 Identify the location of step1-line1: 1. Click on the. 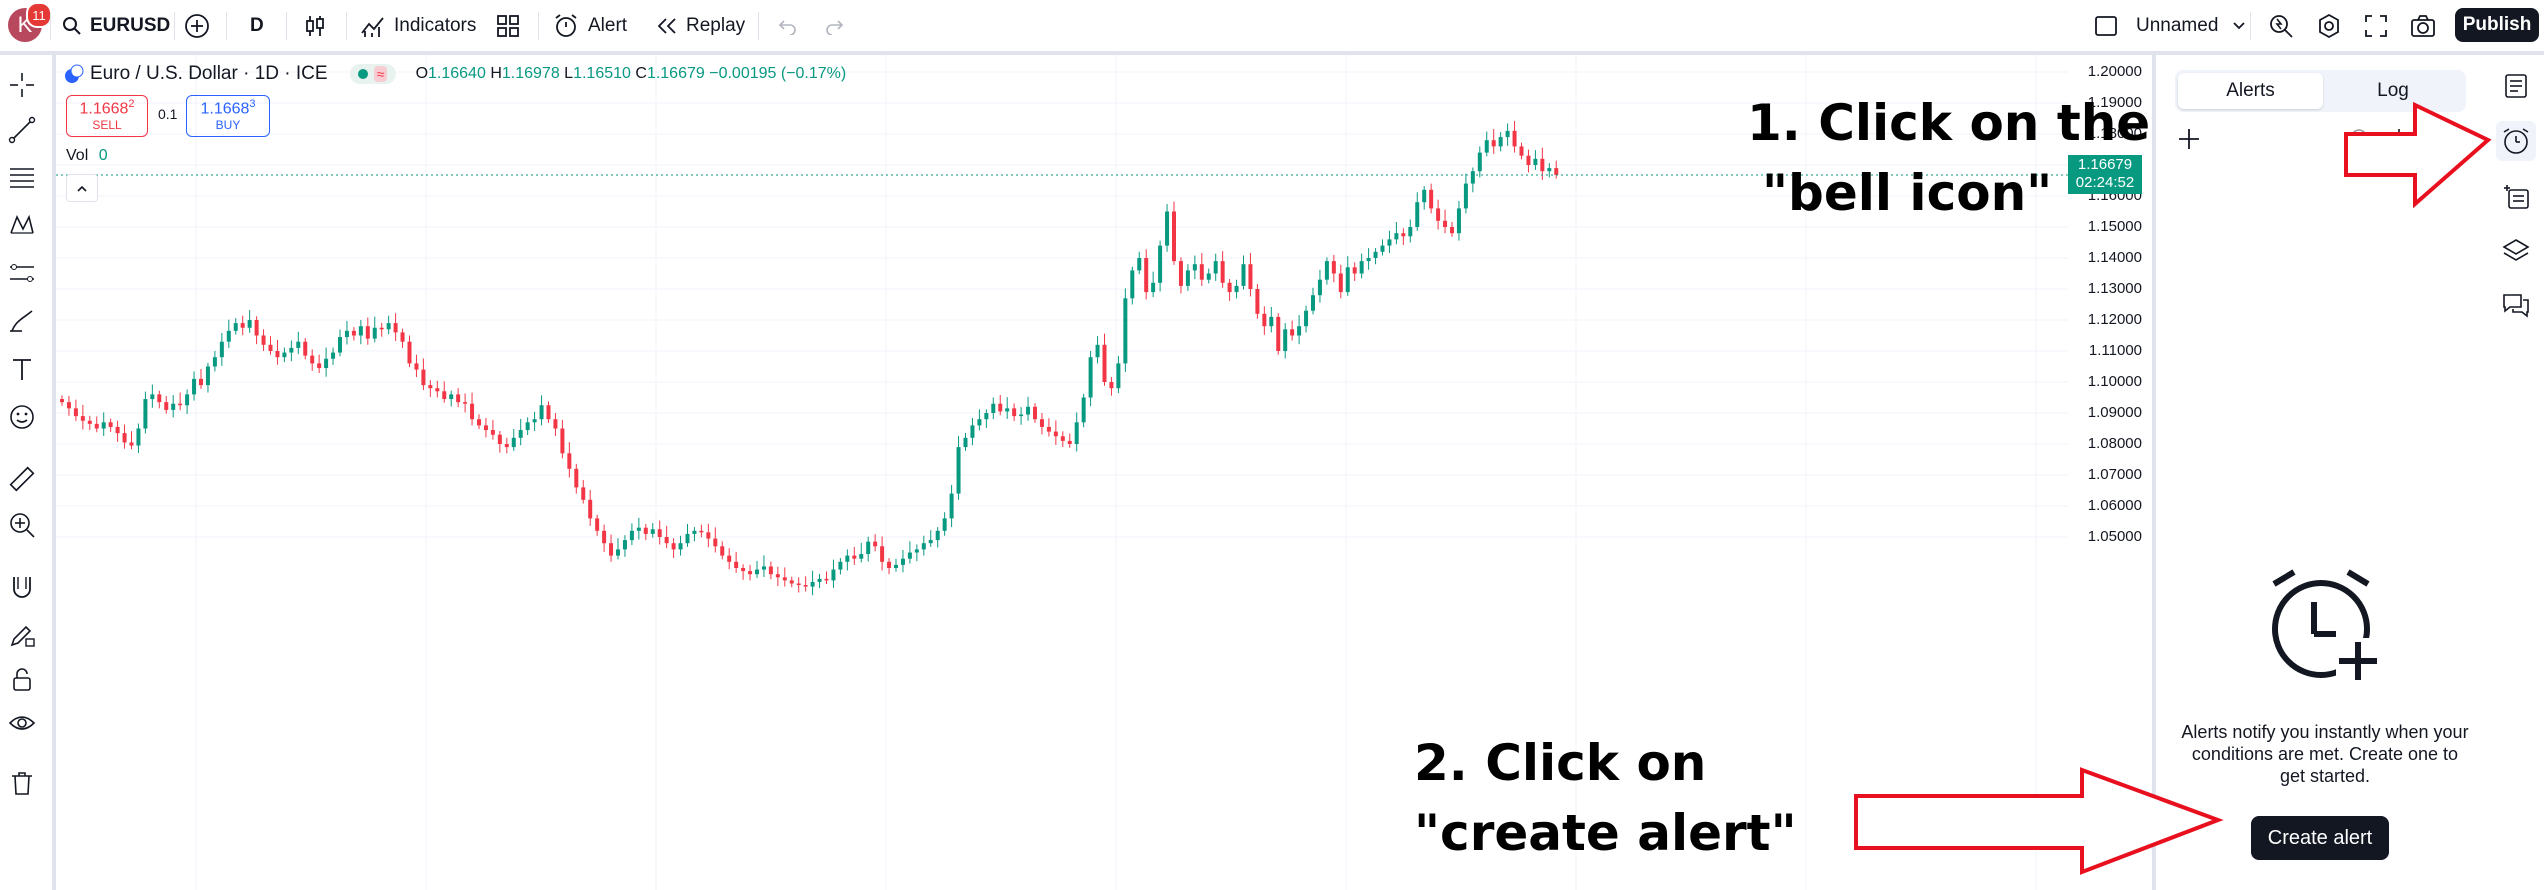
(1949, 123).